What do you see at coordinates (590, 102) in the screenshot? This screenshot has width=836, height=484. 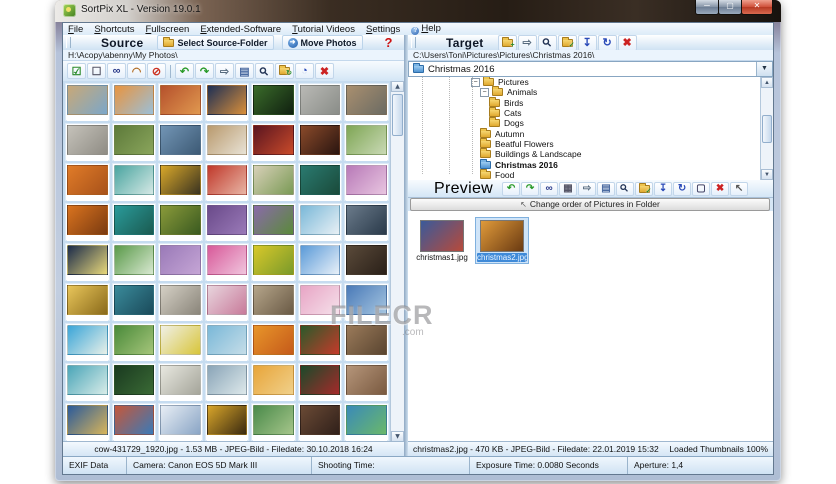 I see `tree-item-birds: Birds` at bounding box center [590, 102].